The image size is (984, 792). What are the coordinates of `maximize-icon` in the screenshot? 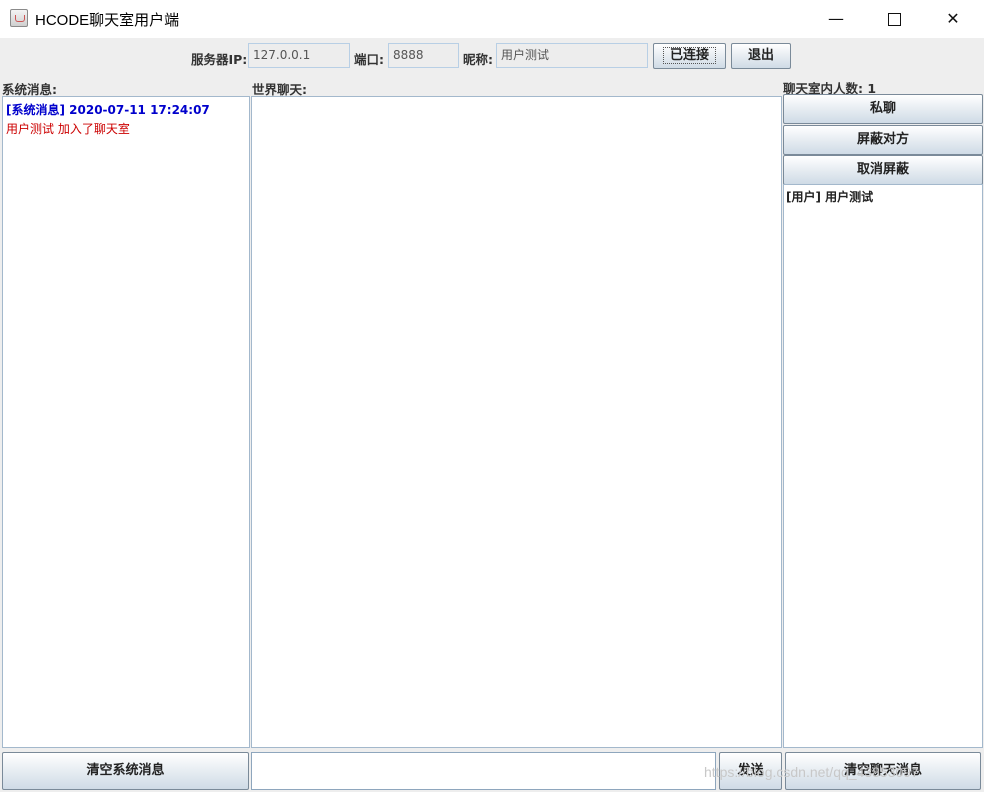 It's located at (894, 19).